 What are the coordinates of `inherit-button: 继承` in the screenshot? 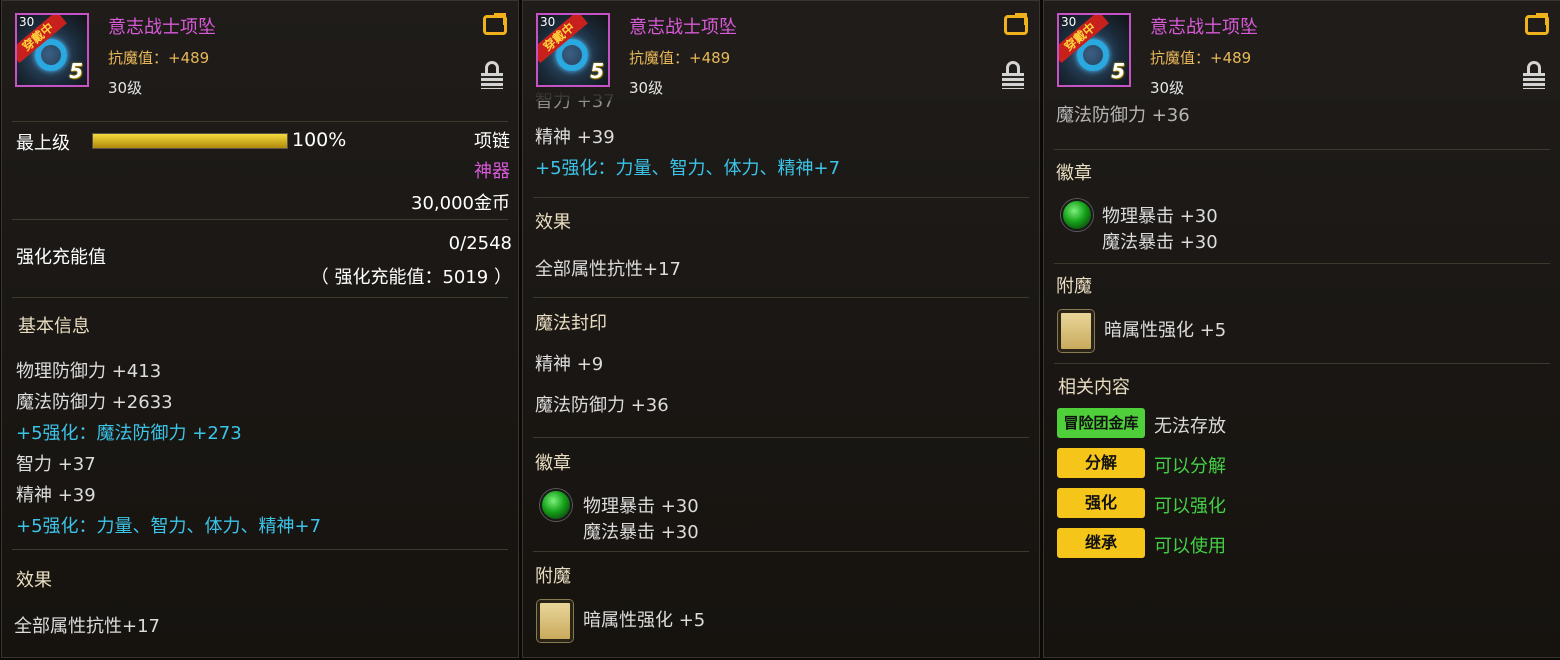 It's located at (1101, 543).